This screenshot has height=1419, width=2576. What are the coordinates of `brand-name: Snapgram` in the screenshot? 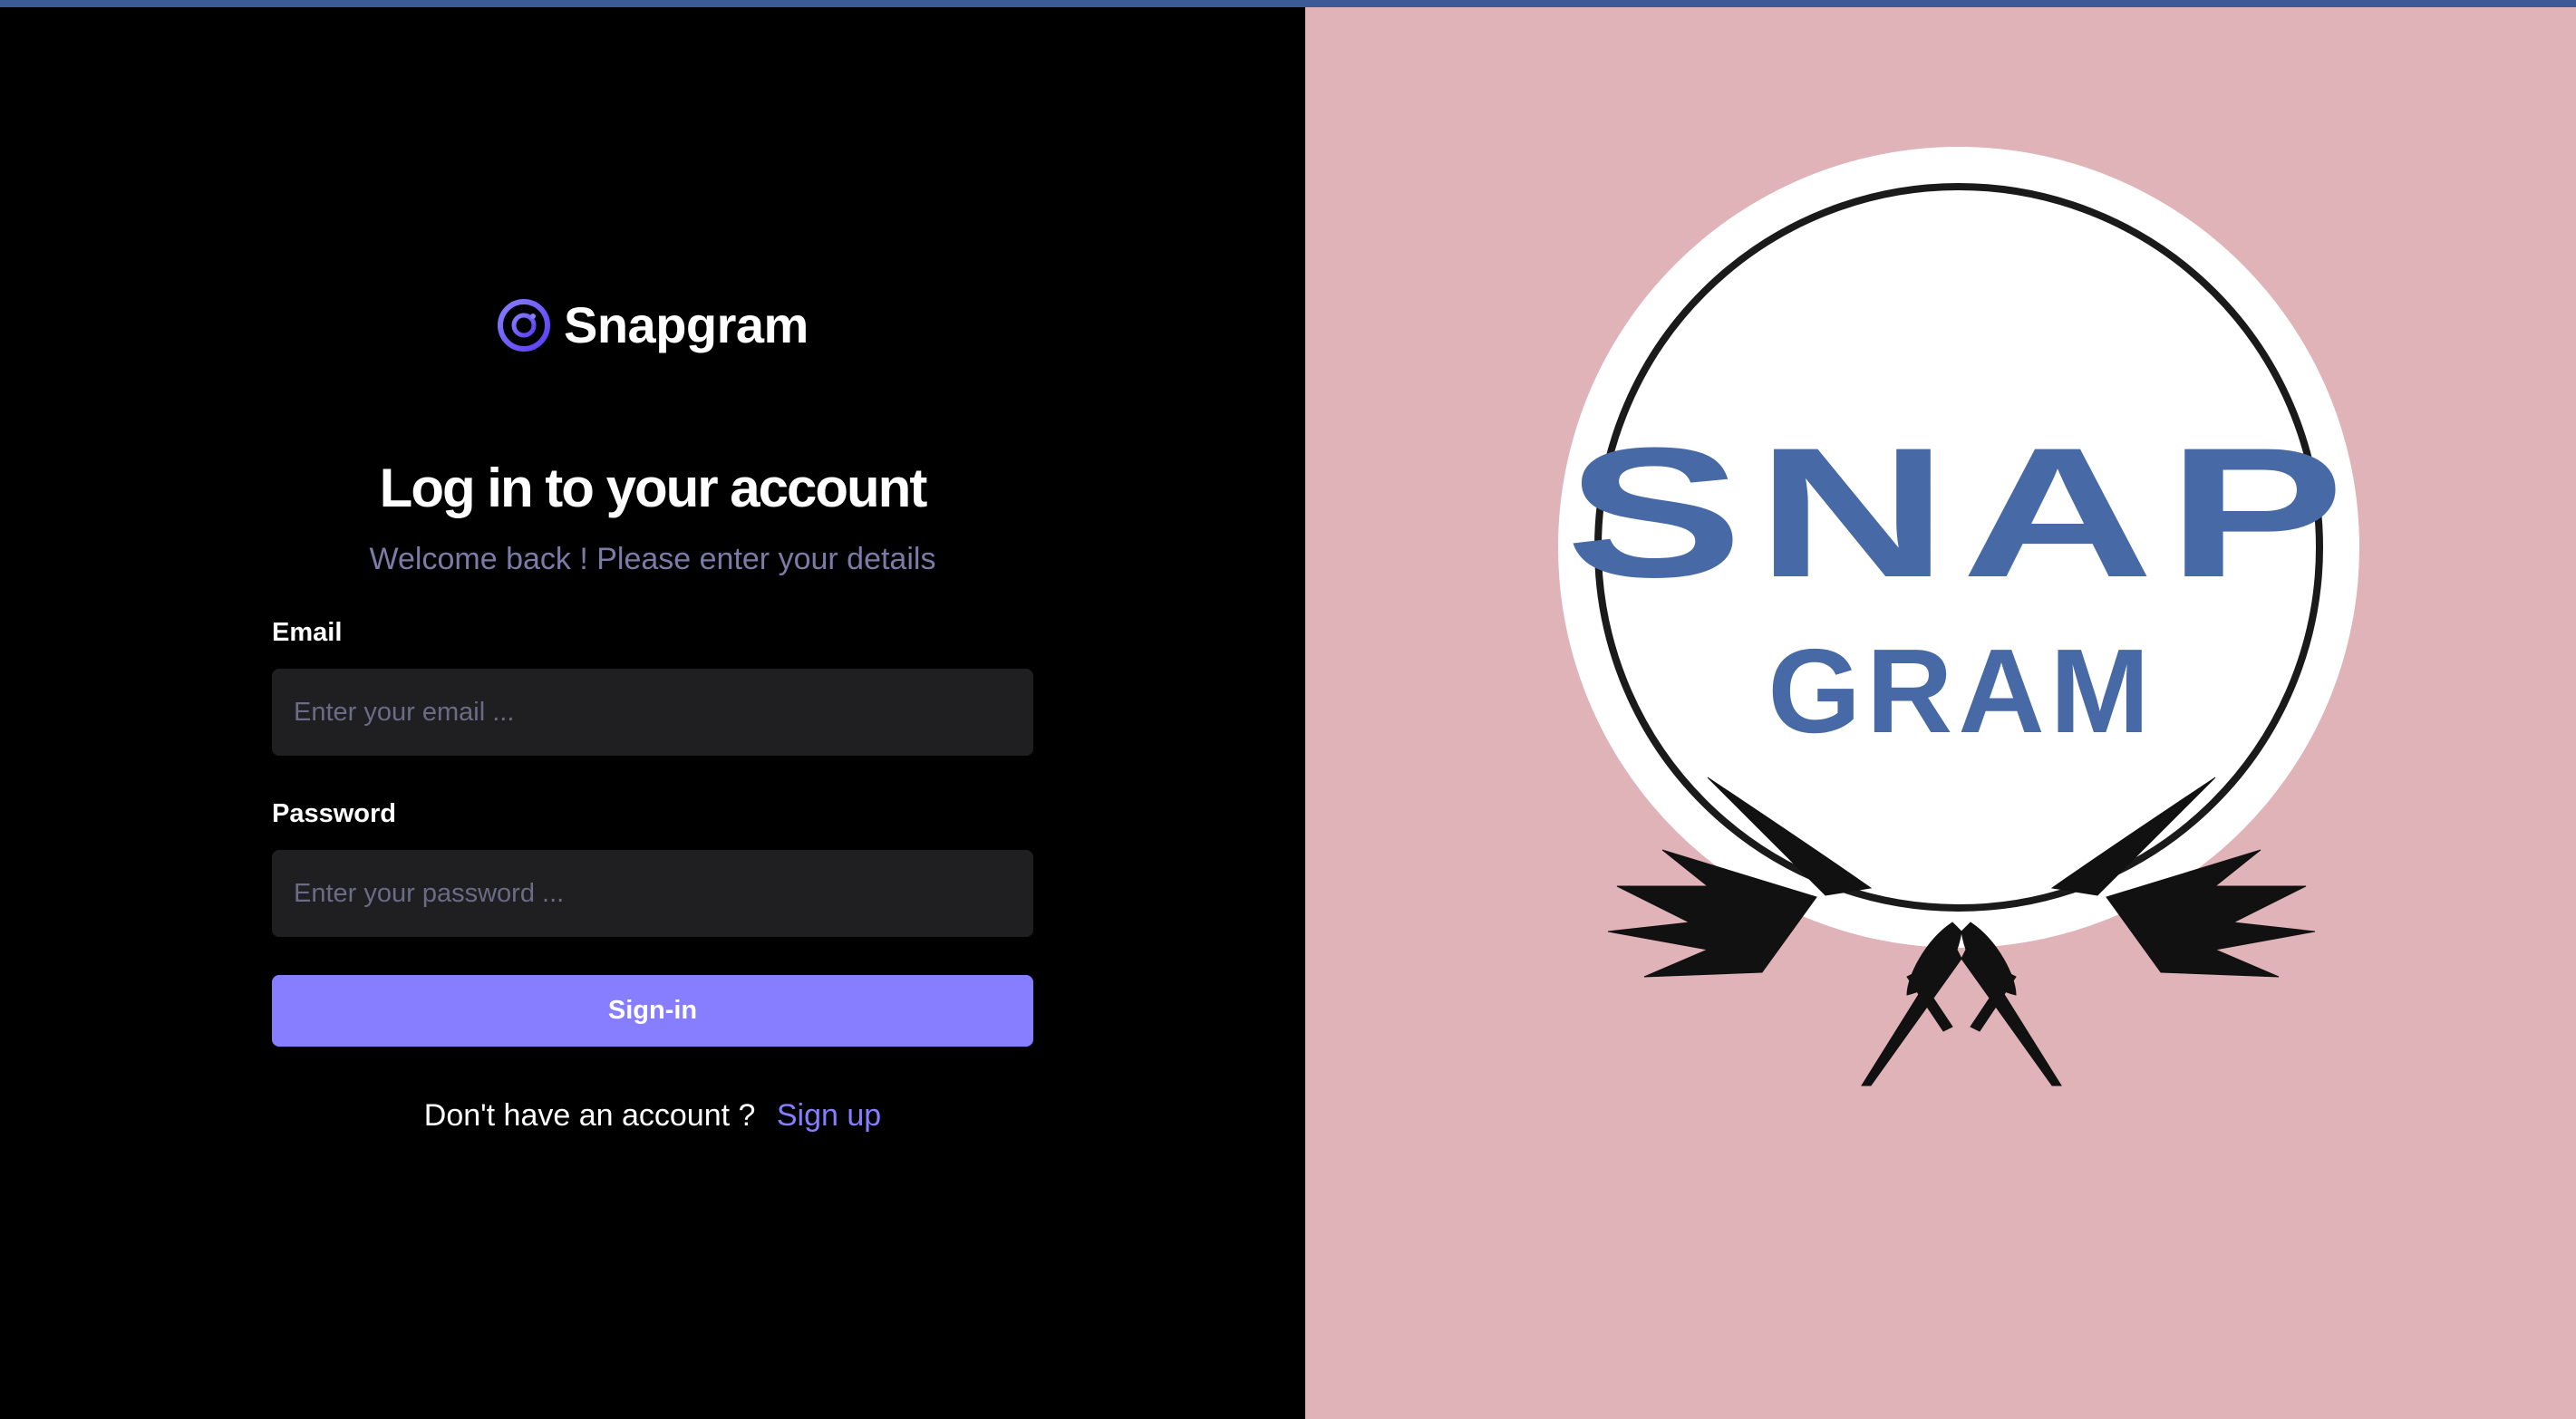 It's located at (686, 324).